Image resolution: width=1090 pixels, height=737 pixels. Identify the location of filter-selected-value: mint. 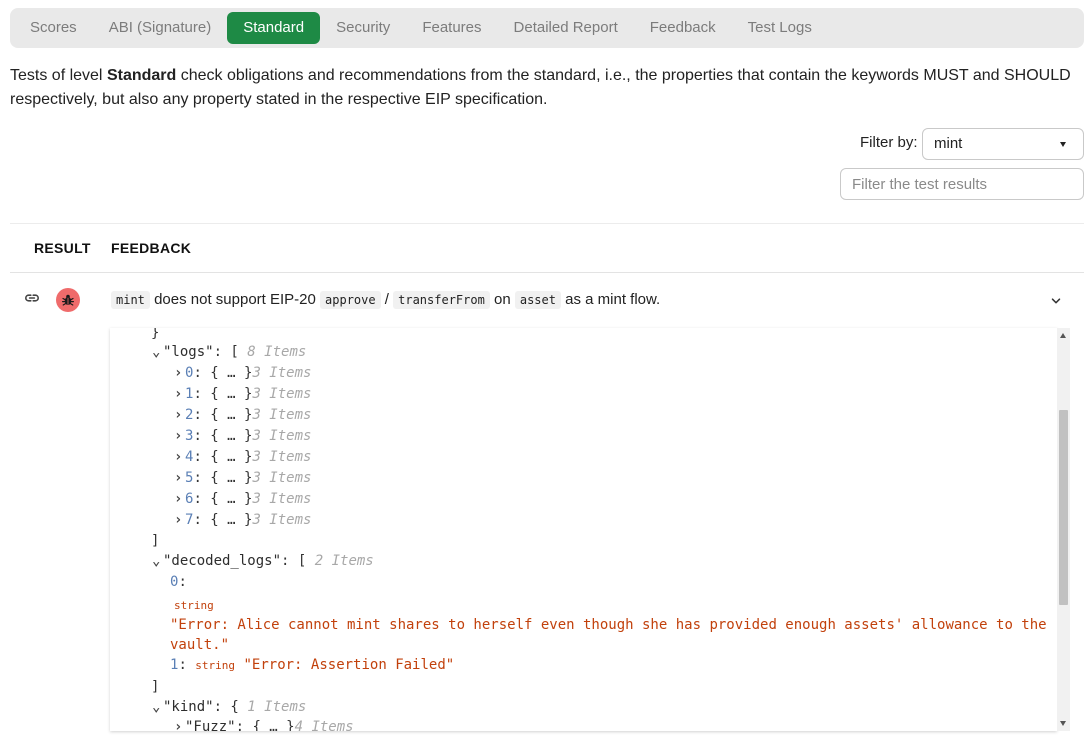
(948, 143).